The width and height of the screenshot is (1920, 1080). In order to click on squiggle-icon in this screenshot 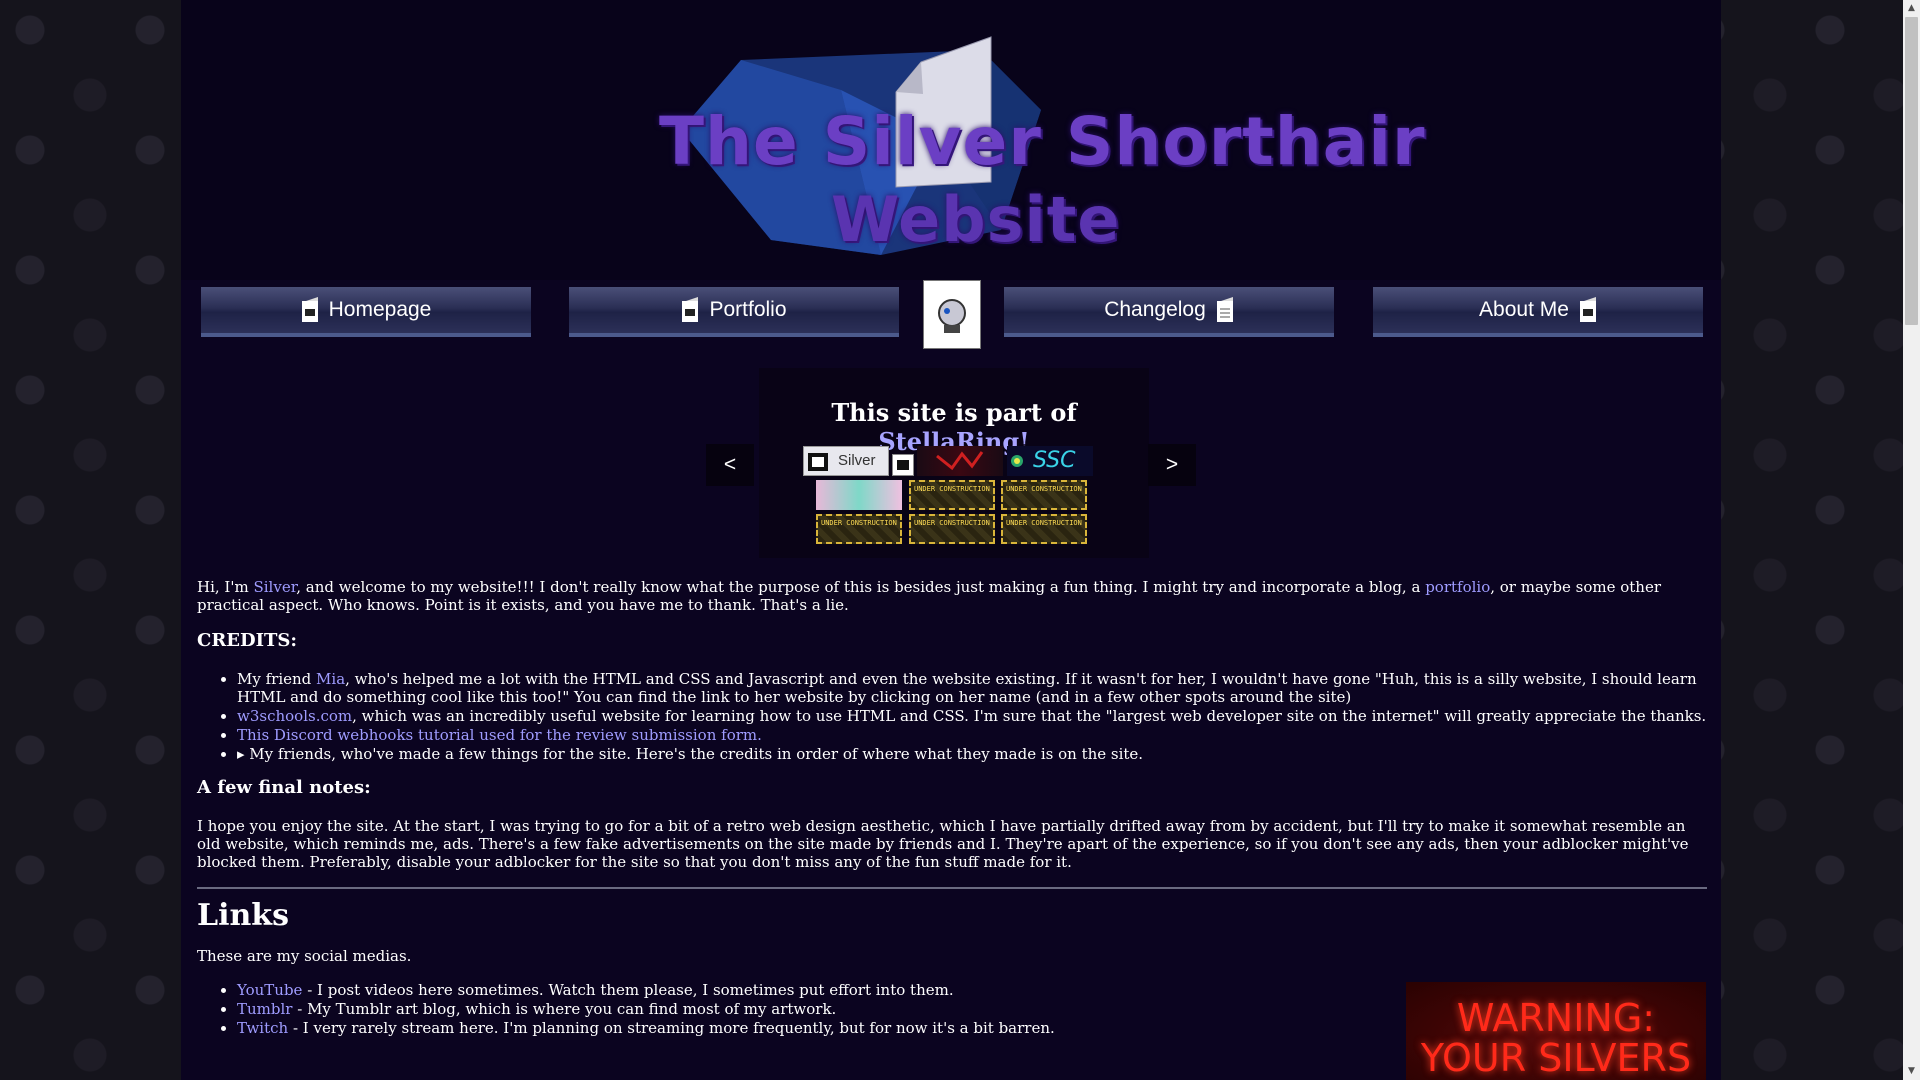, I will do `click(960, 461)`.